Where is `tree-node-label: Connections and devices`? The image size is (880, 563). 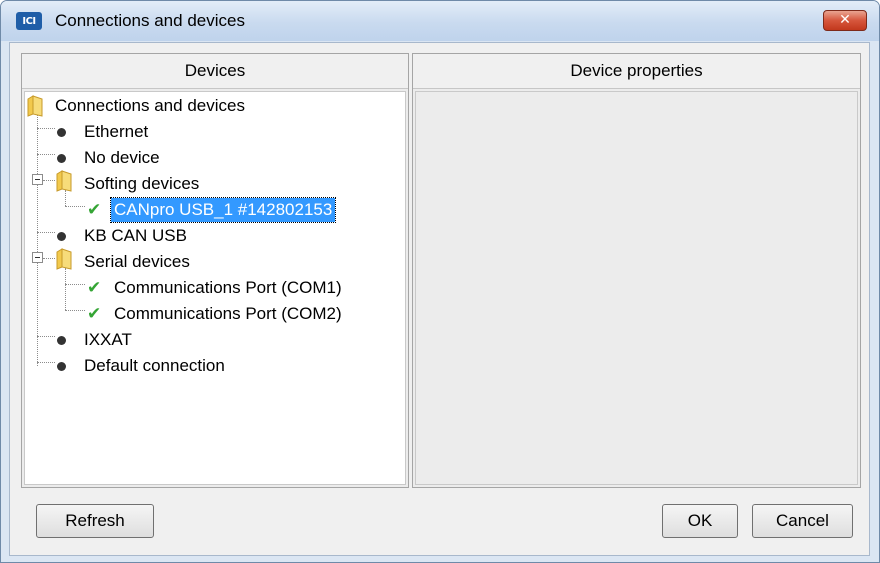
tree-node-label: Connections and devices is located at coordinates (150, 105).